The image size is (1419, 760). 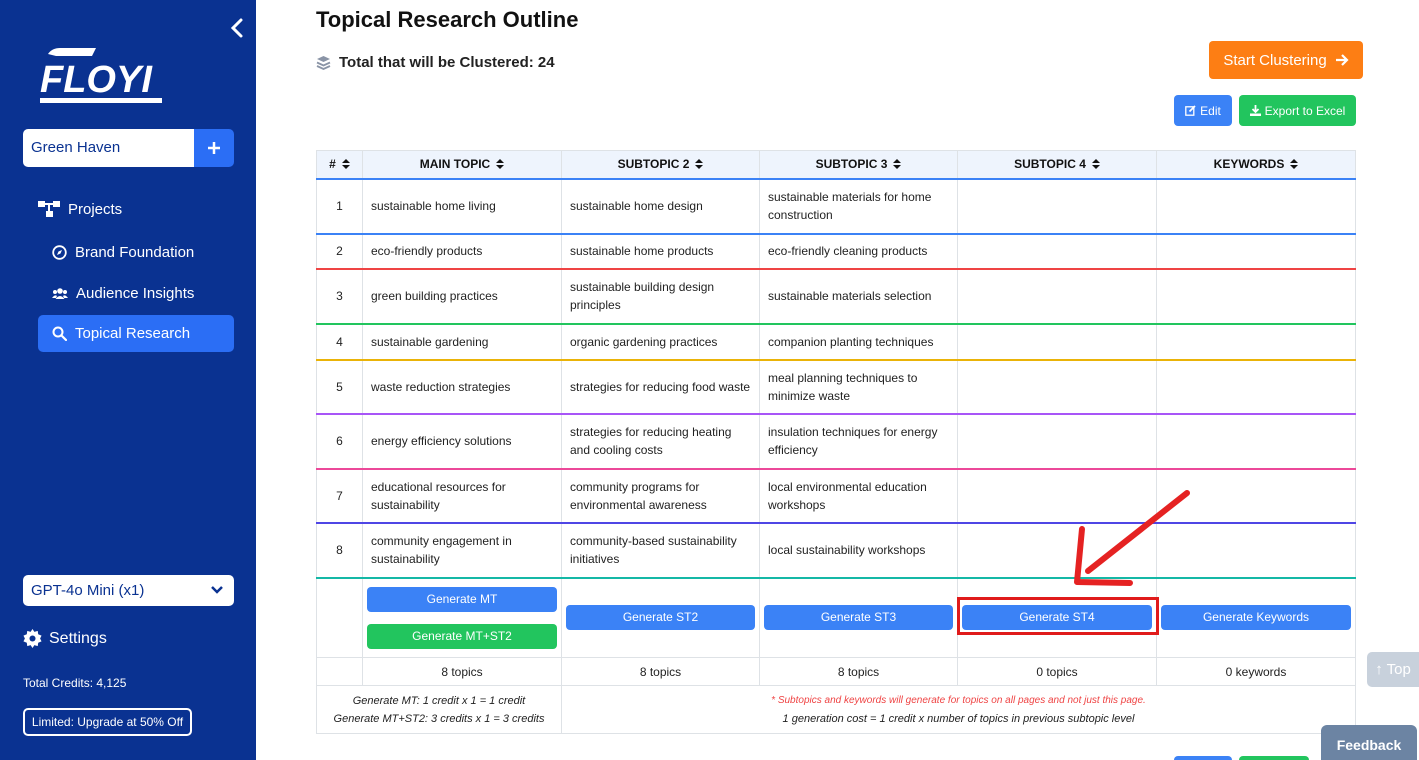 What do you see at coordinates (339, 206) in the screenshot?
I see `row-number: 1` at bounding box center [339, 206].